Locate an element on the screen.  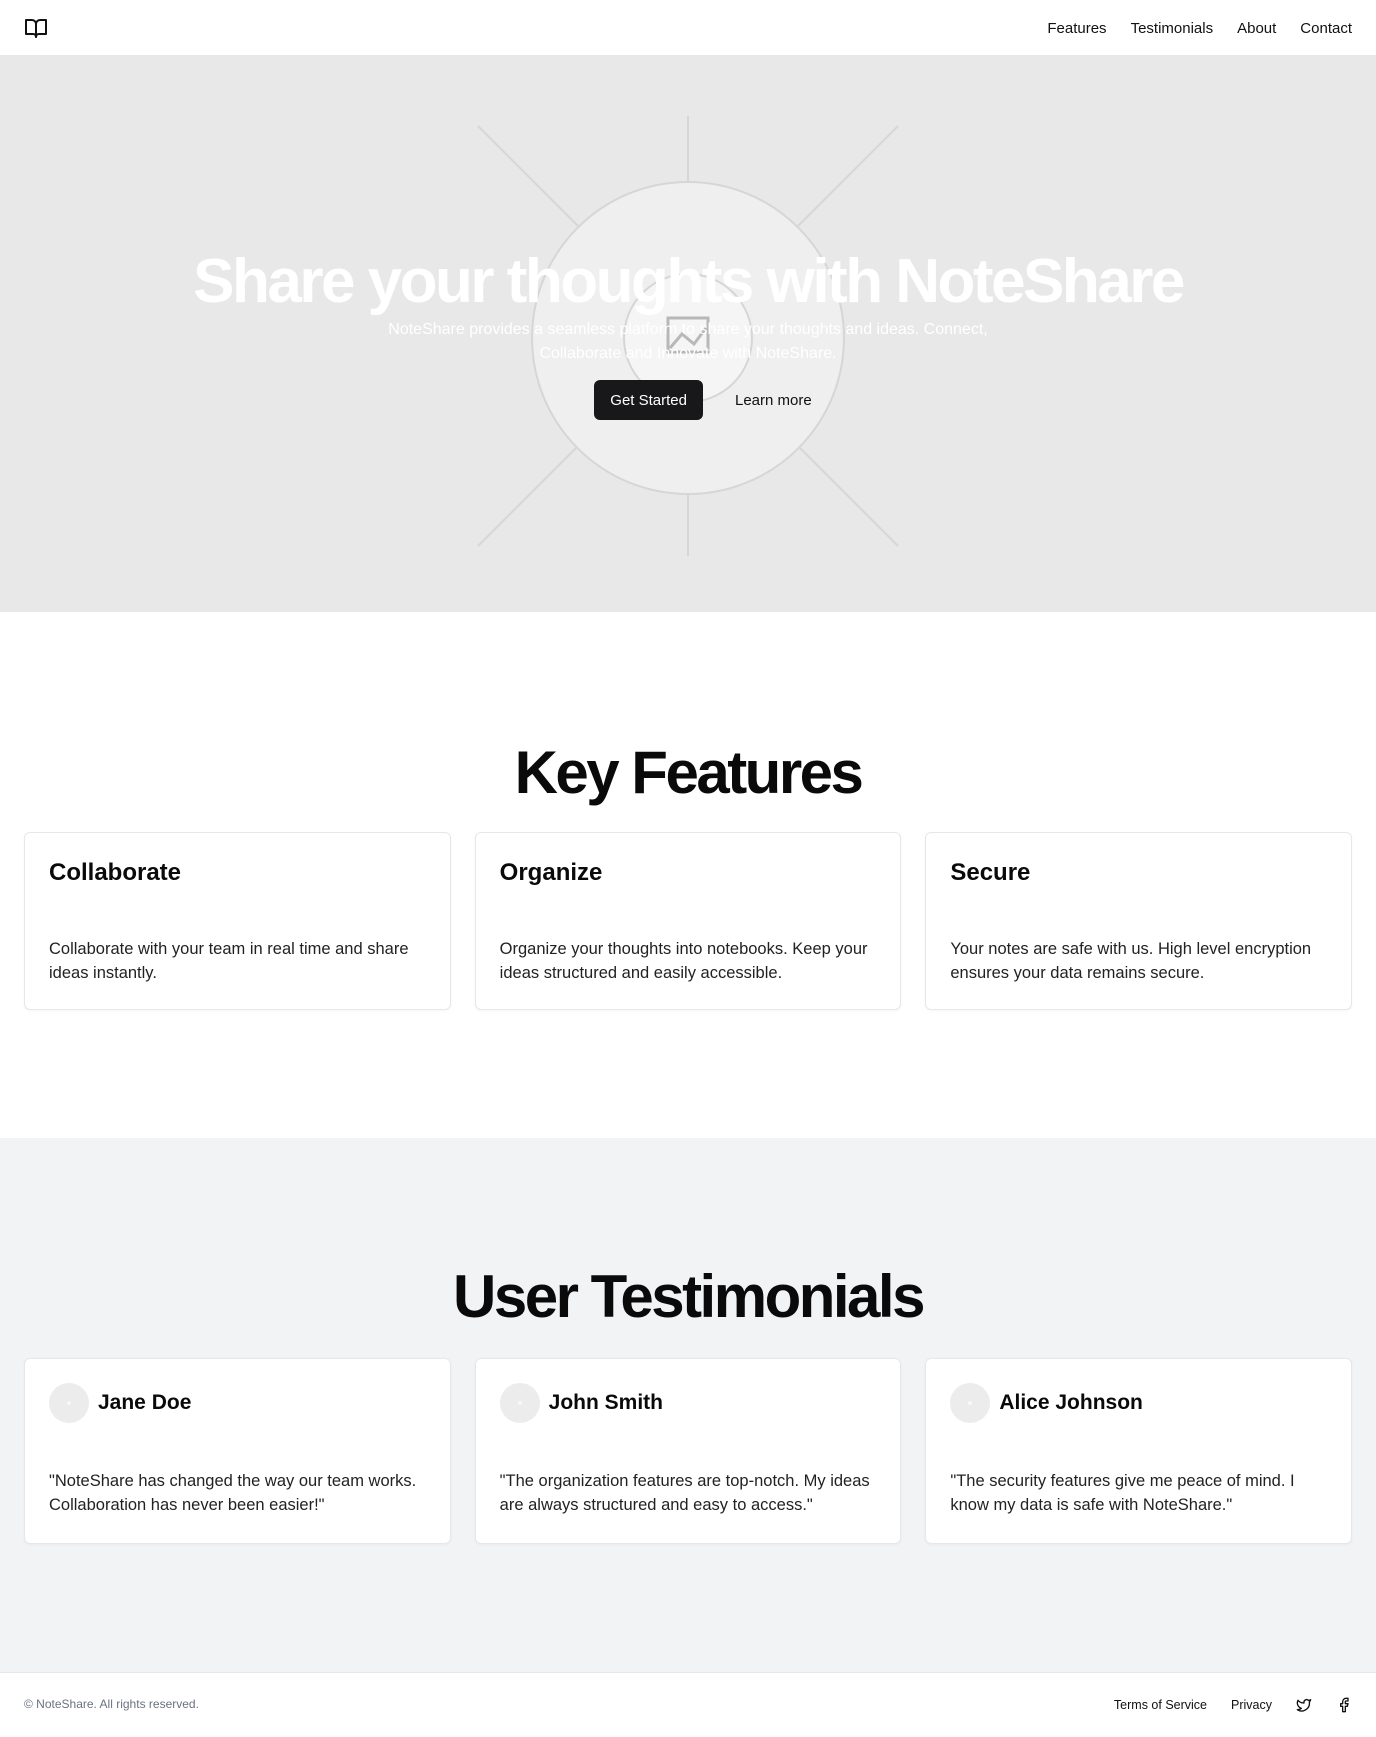
learn-more-link: Learn more is located at coordinates (773, 400).